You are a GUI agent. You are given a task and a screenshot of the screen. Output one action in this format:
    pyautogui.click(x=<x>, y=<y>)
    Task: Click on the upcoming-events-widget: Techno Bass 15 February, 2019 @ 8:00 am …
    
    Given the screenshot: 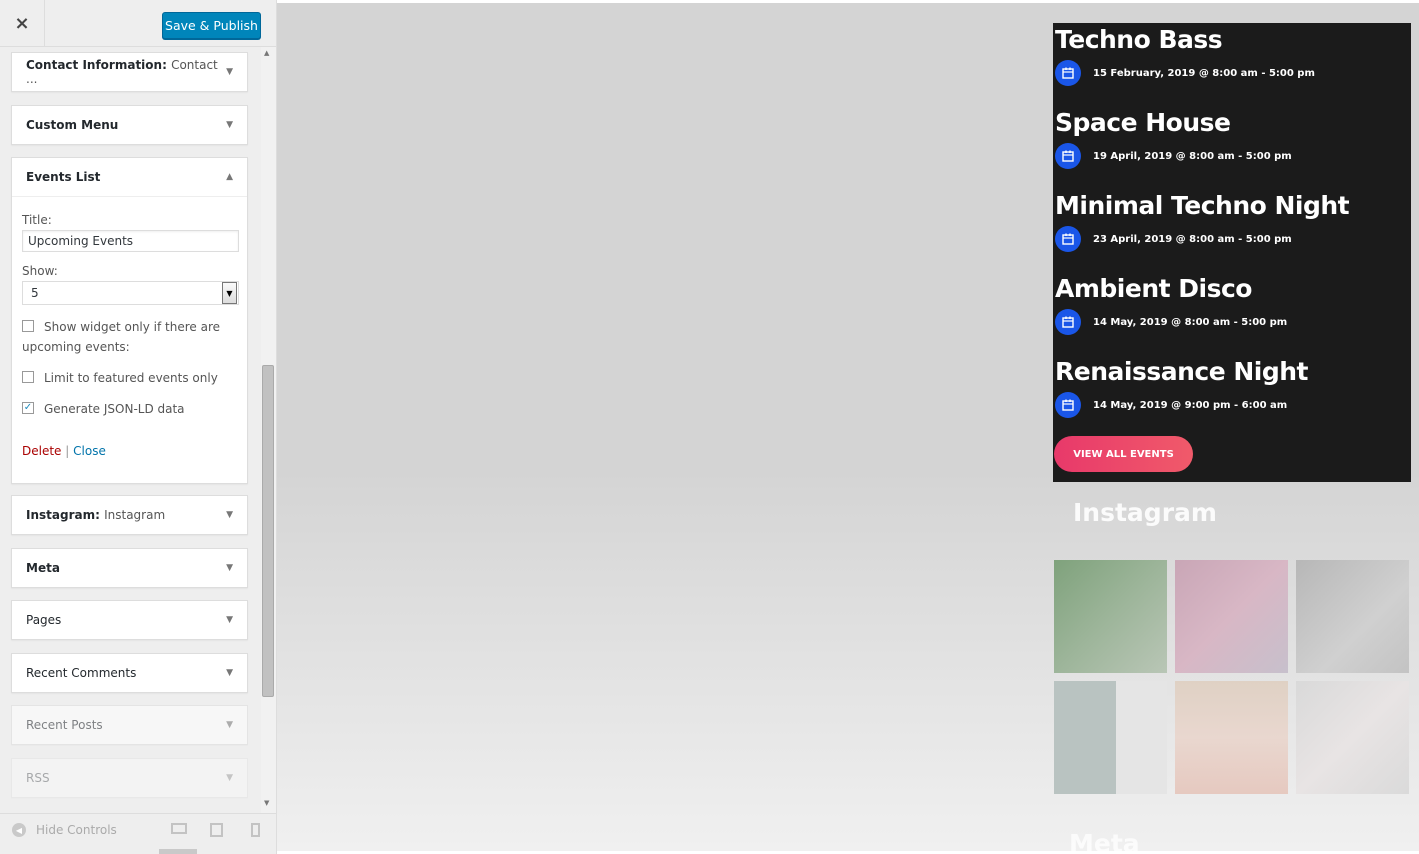 What is the action you would take?
    pyautogui.click(x=1232, y=252)
    